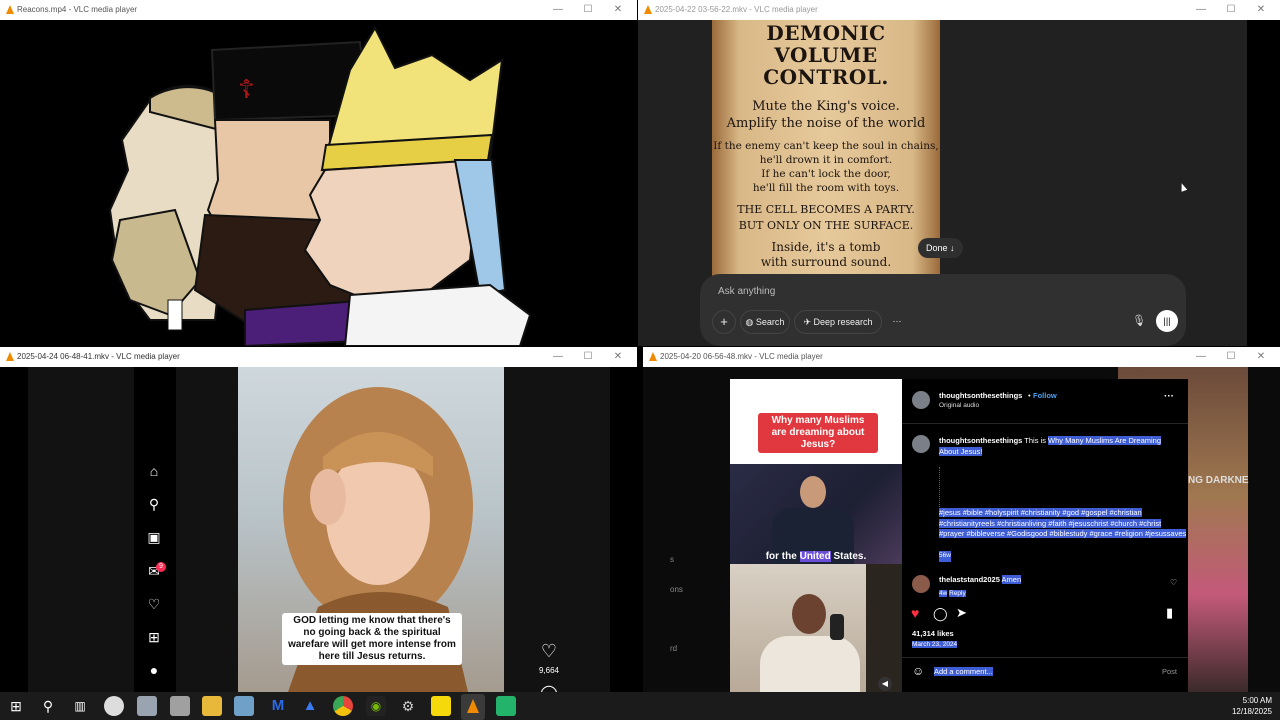 The width and height of the screenshot is (1280, 720). I want to click on emoji-icon: ☺, so click(918, 671).